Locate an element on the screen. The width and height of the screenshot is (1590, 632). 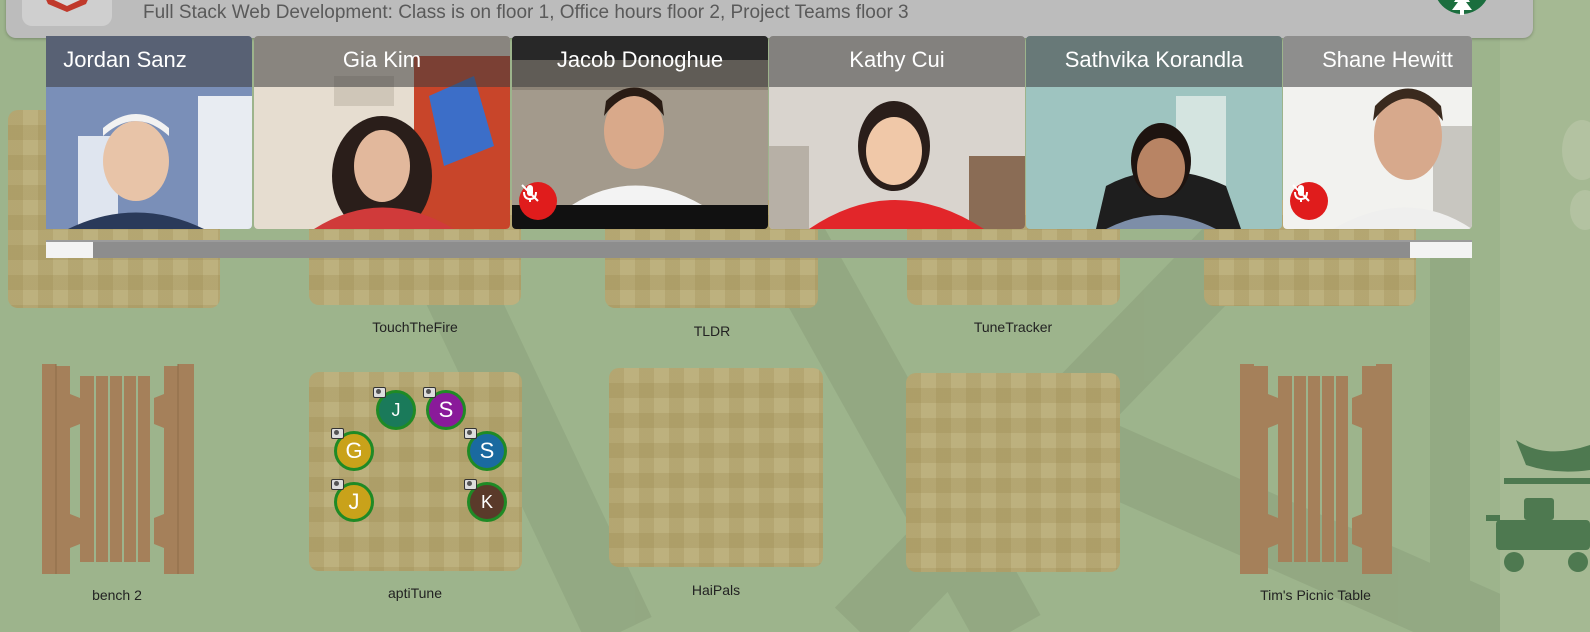
video-strip-scrollbar is located at coordinates (759, 249).